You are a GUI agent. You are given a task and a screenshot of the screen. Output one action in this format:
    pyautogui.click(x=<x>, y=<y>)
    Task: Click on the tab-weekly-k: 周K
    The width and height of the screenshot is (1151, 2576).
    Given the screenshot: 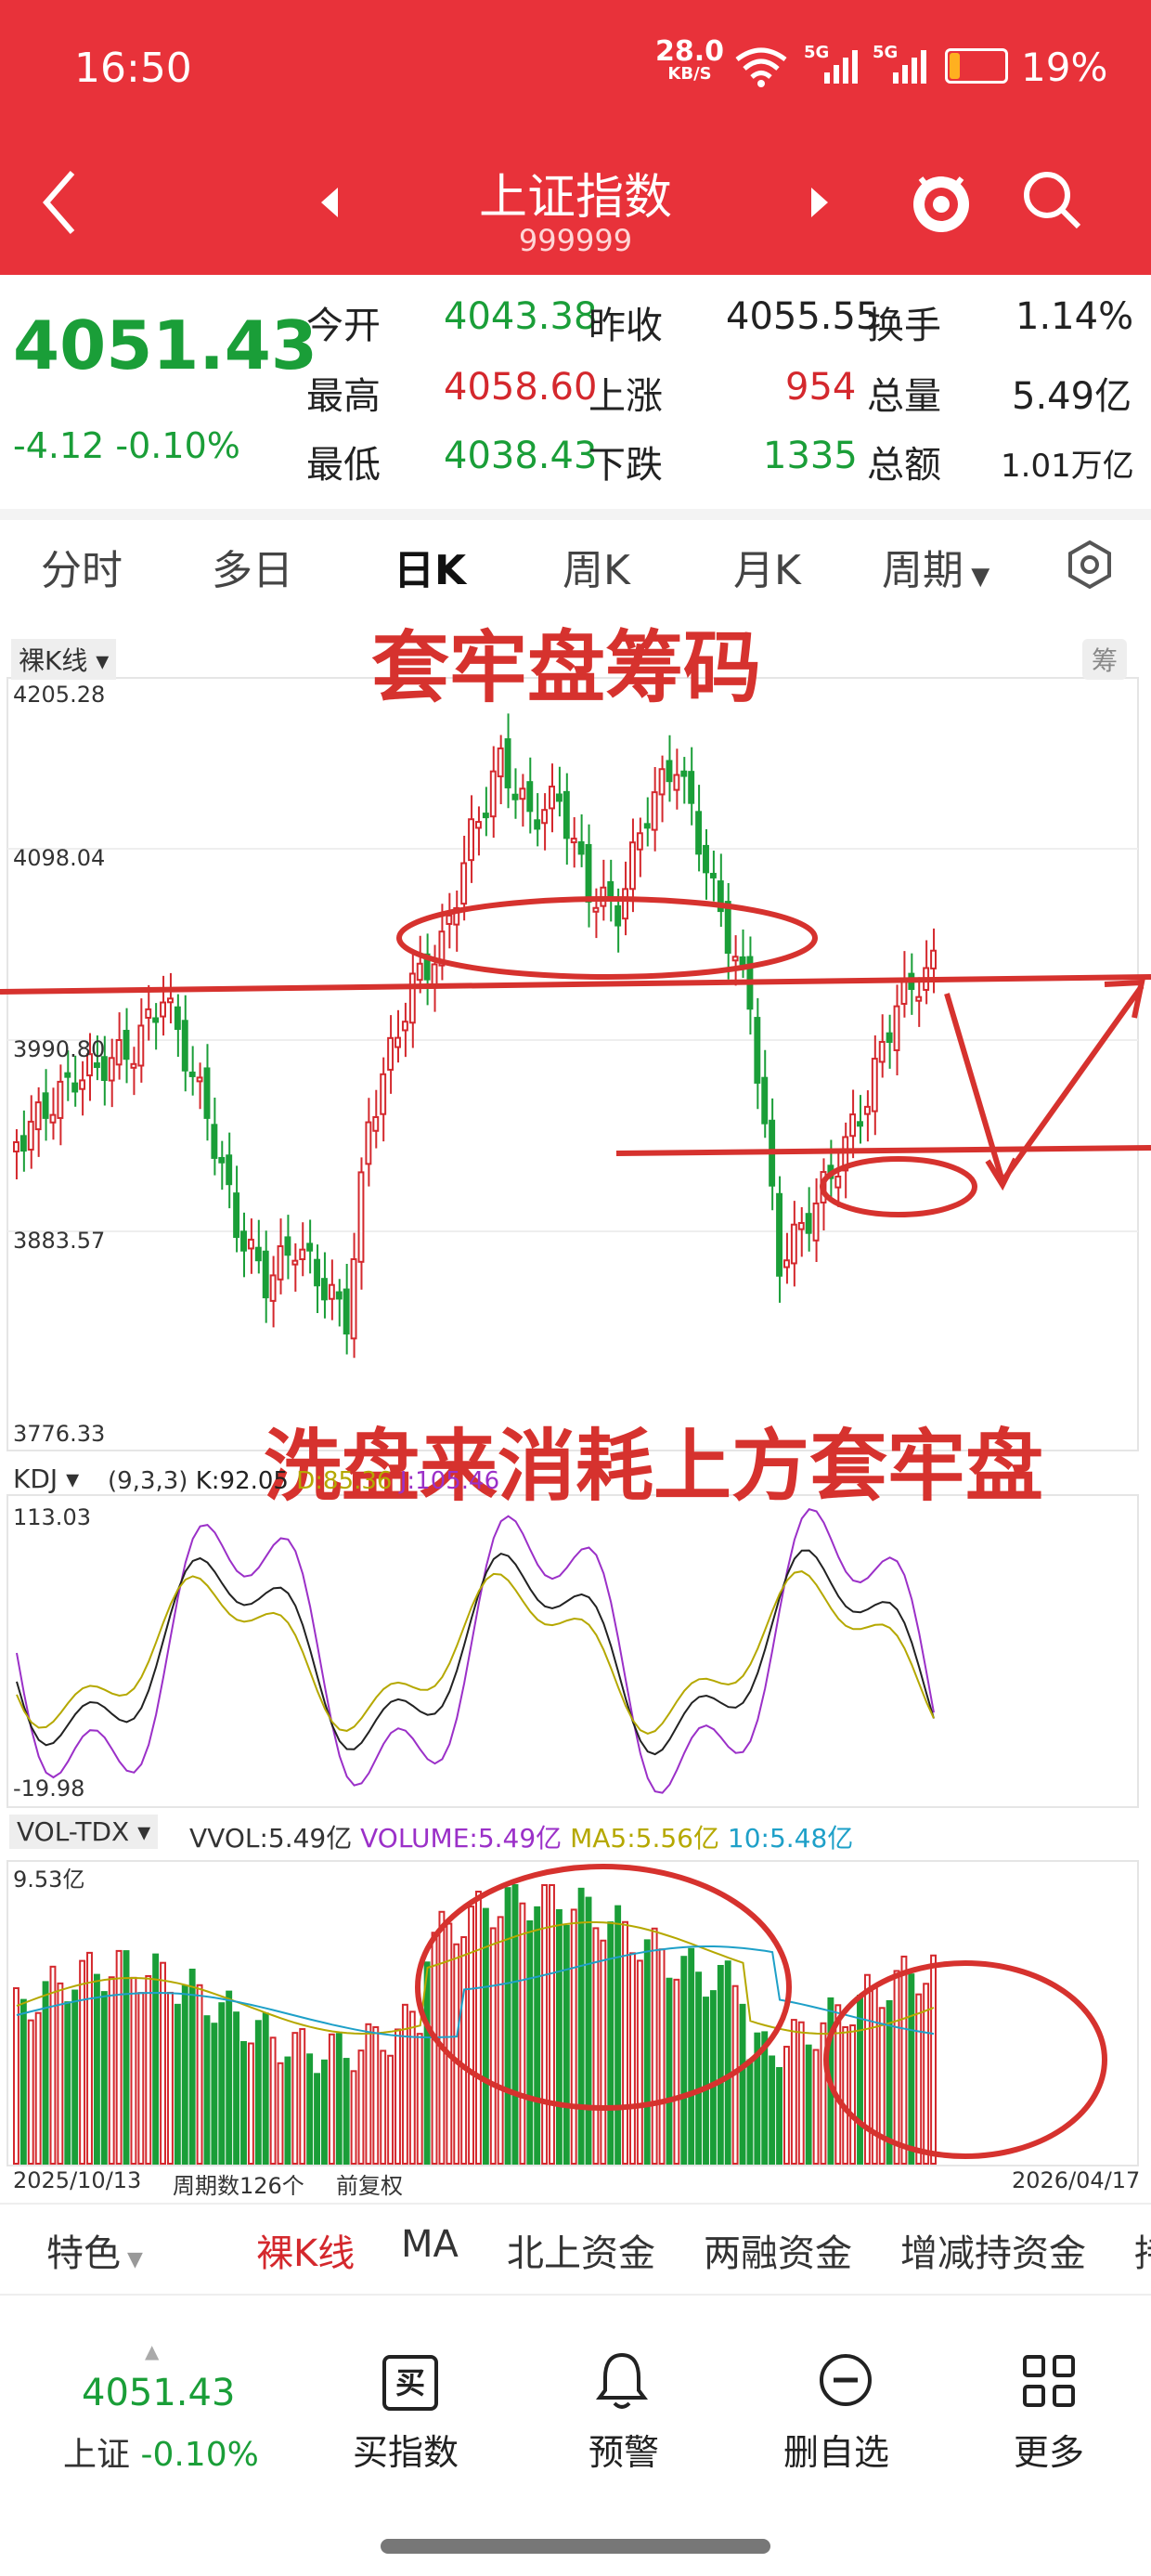 What is the action you would take?
    pyautogui.click(x=596, y=567)
    